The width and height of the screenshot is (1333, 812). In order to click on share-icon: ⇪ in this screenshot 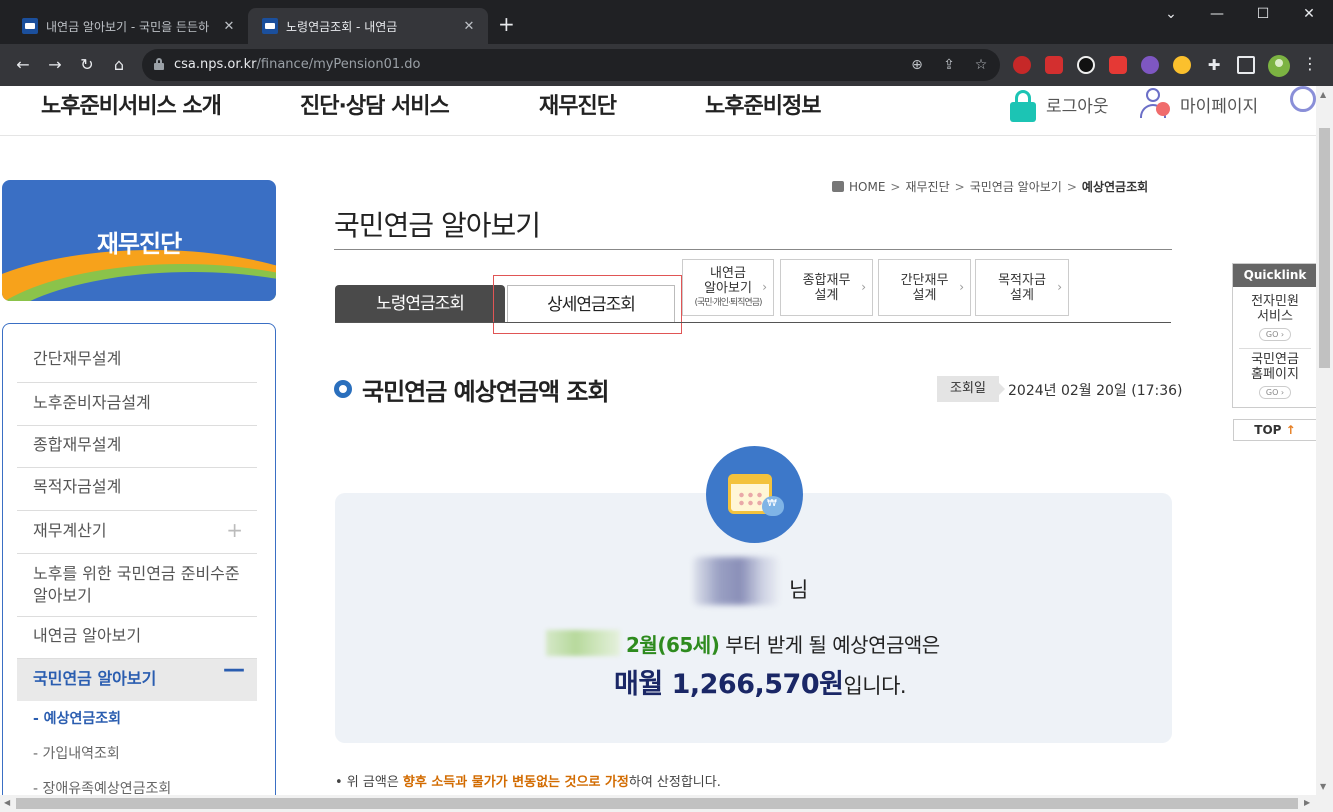, I will do `click(949, 65)`.